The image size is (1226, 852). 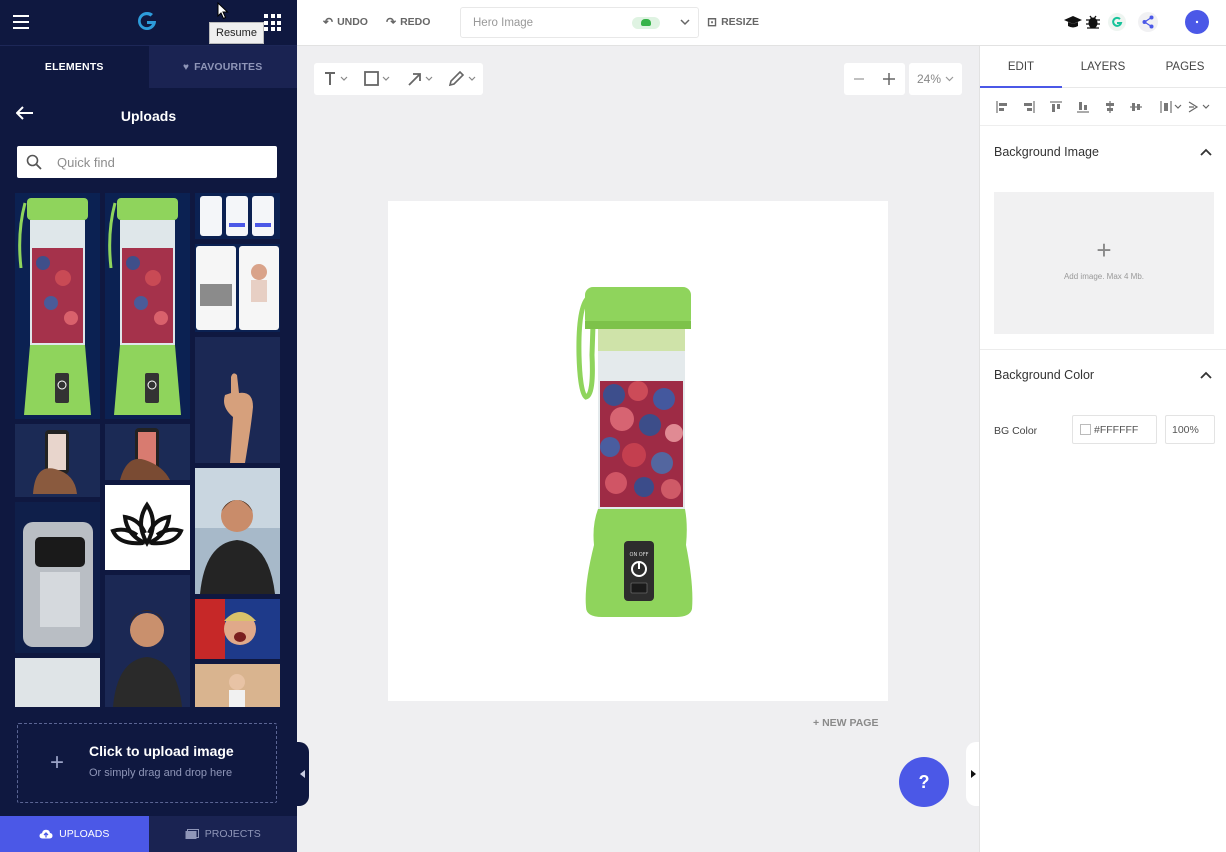 What do you see at coordinates (1002, 107) in the screenshot?
I see `align-left-icon` at bounding box center [1002, 107].